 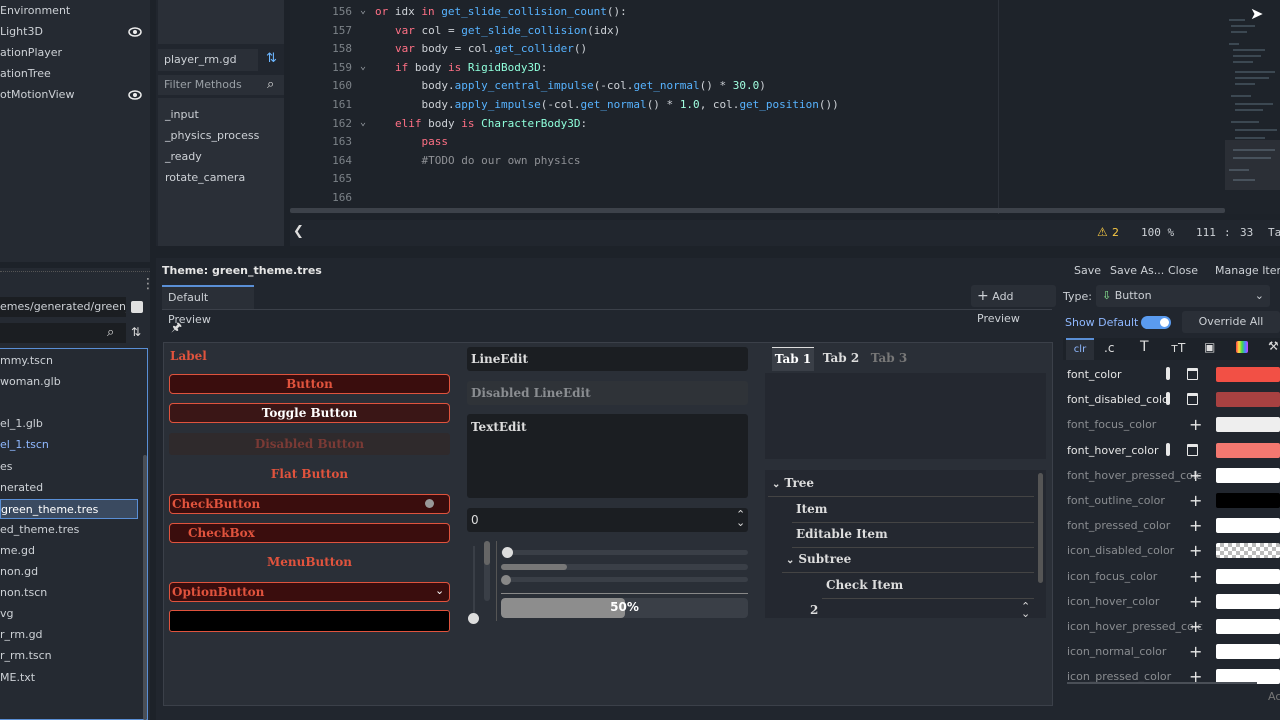 I want to click on color-item-row: font_pressed_color +, so click(x=1173, y=525).